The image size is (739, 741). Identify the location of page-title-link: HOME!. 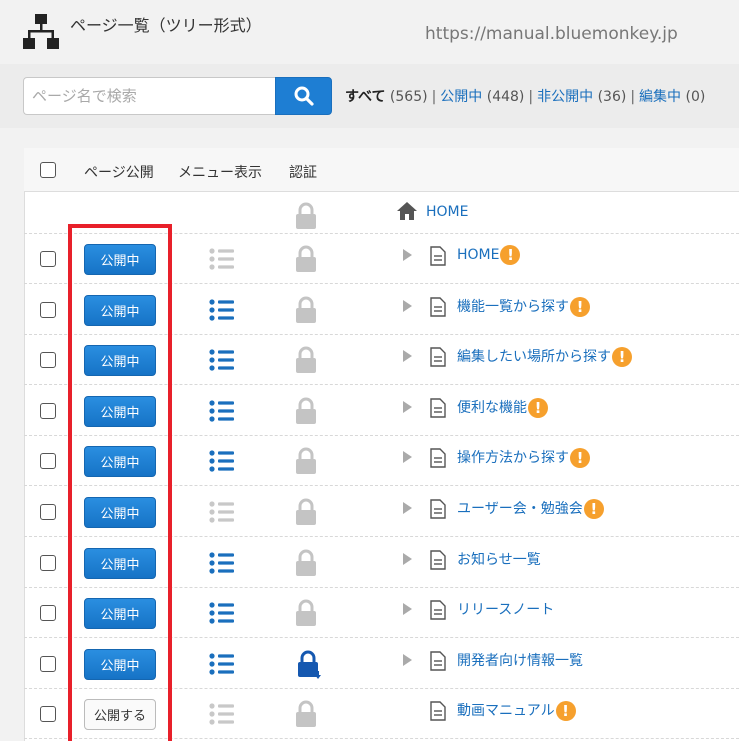
(489, 255).